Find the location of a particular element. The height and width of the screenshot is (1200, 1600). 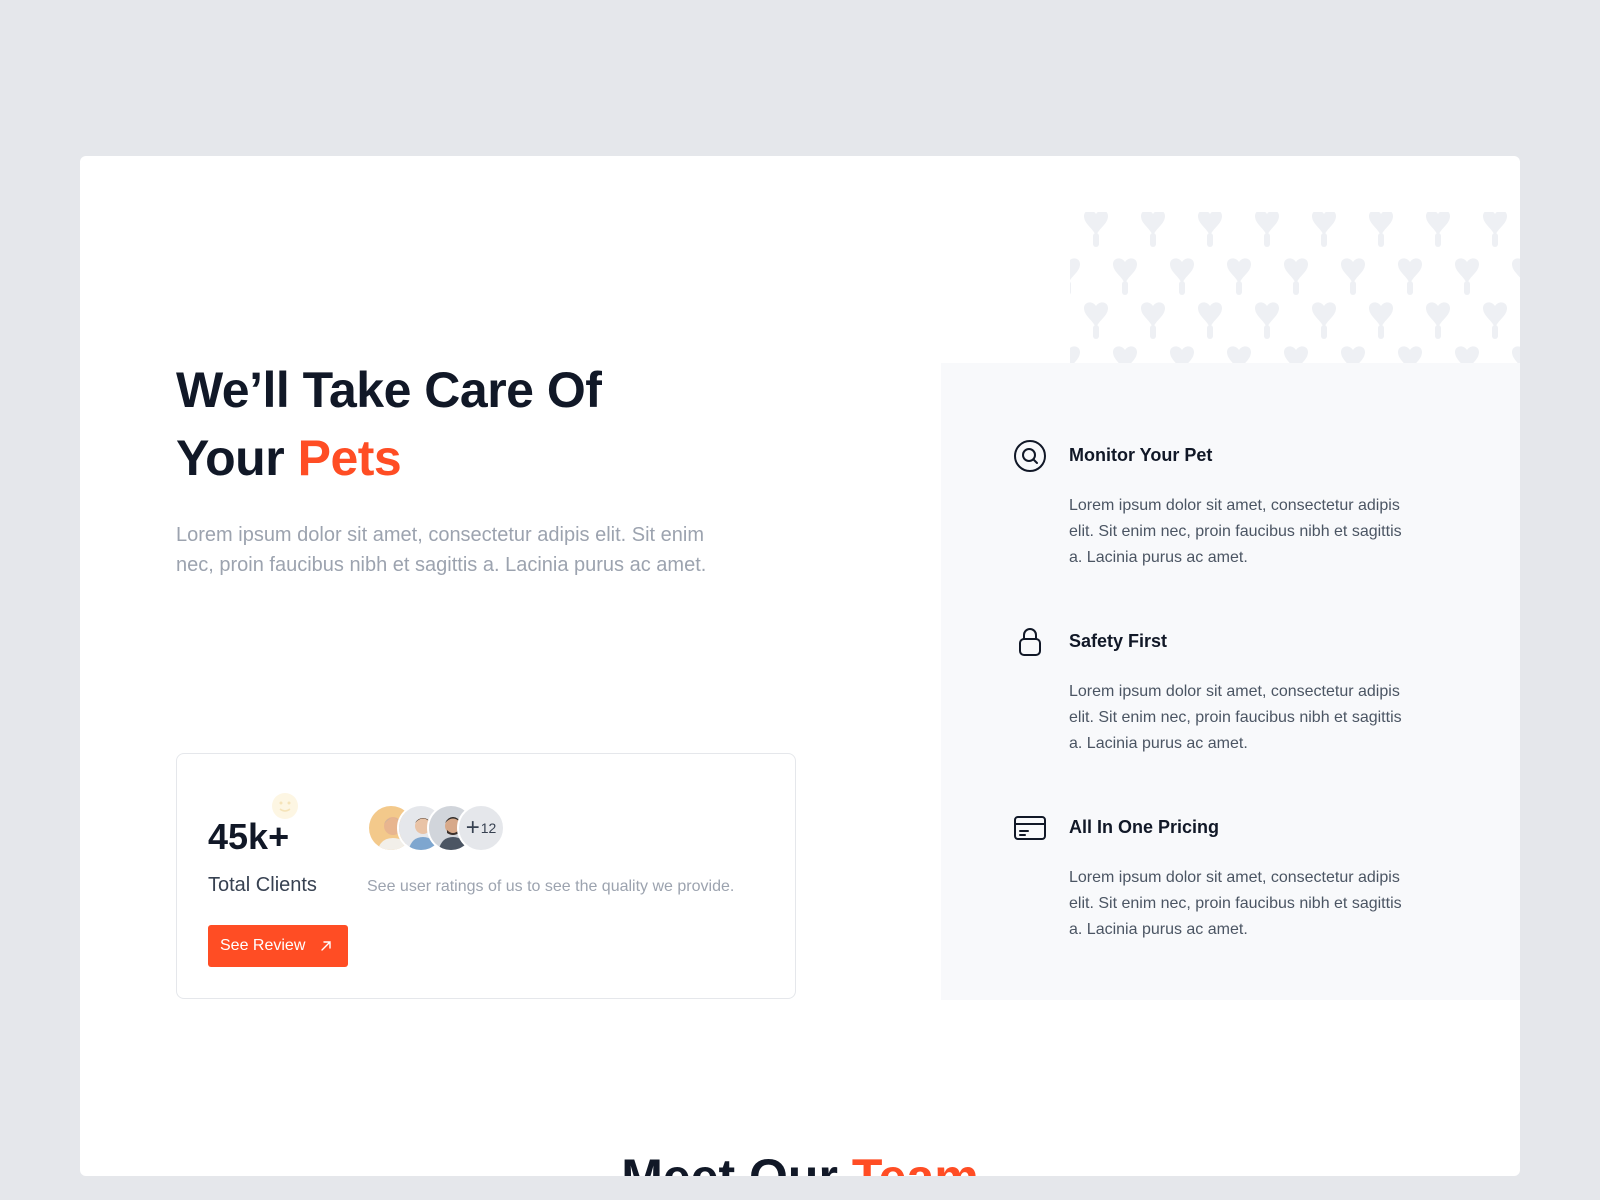

hero-title-accent: Pets is located at coordinates (349, 458).